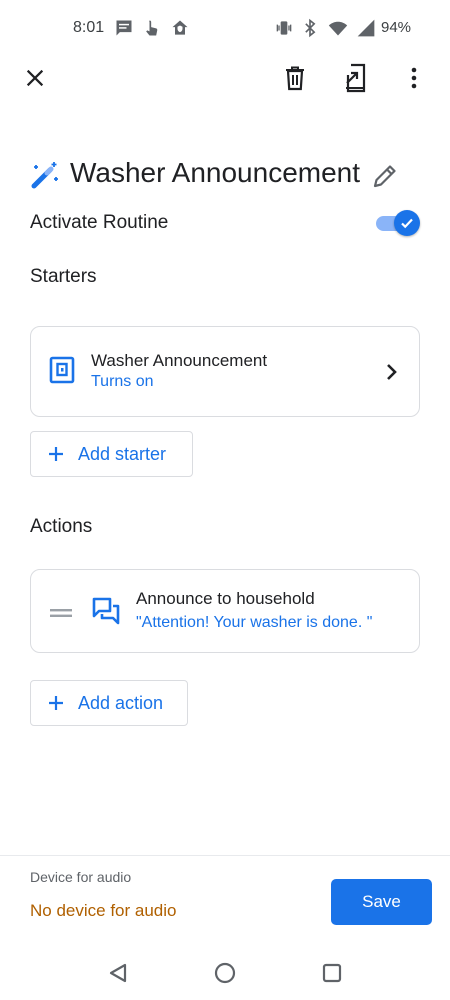 Image resolution: width=450 pixels, height=1000 pixels. I want to click on trash-icon, so click(295, 78).